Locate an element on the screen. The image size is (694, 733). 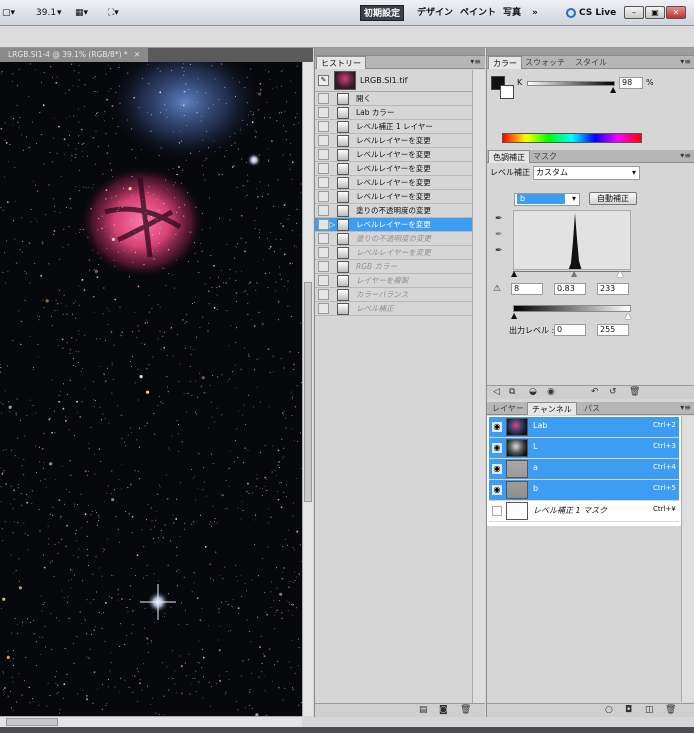
maximize-button: ▣ is located at coordinates (655, 12).